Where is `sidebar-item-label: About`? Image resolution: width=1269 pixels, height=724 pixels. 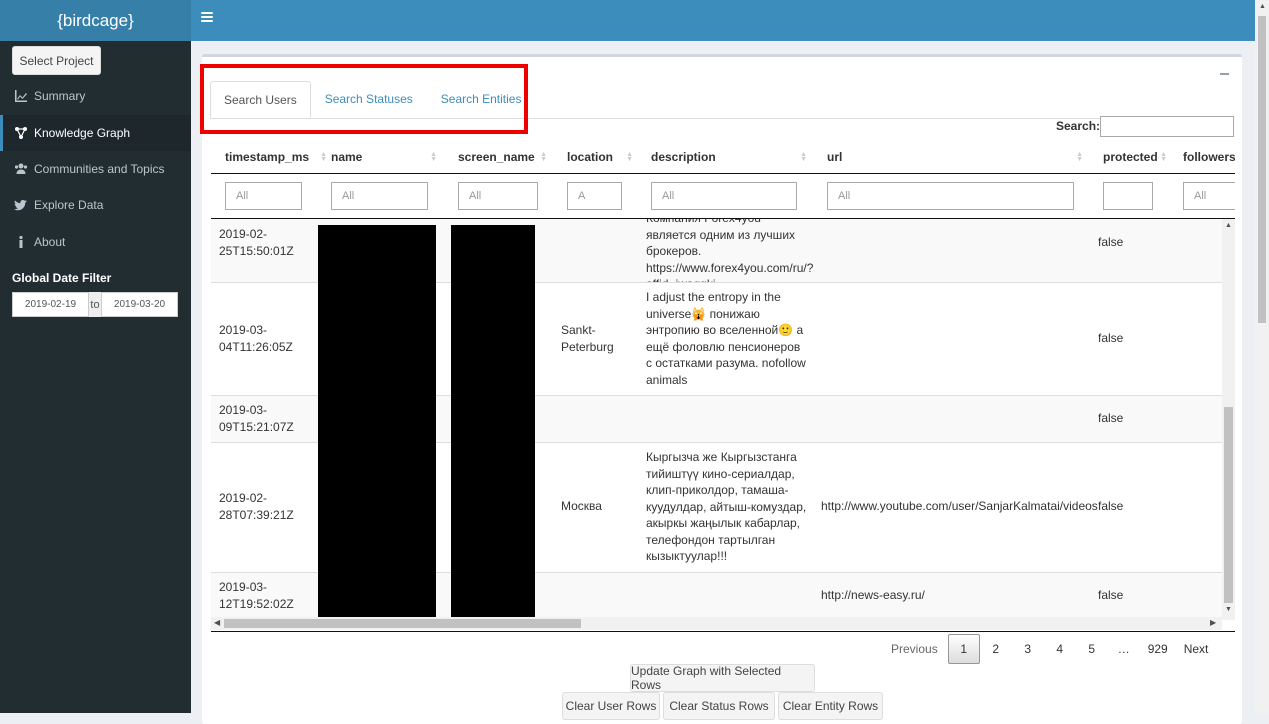 sidebar-item-label: About is located at coordinates (50, 242).